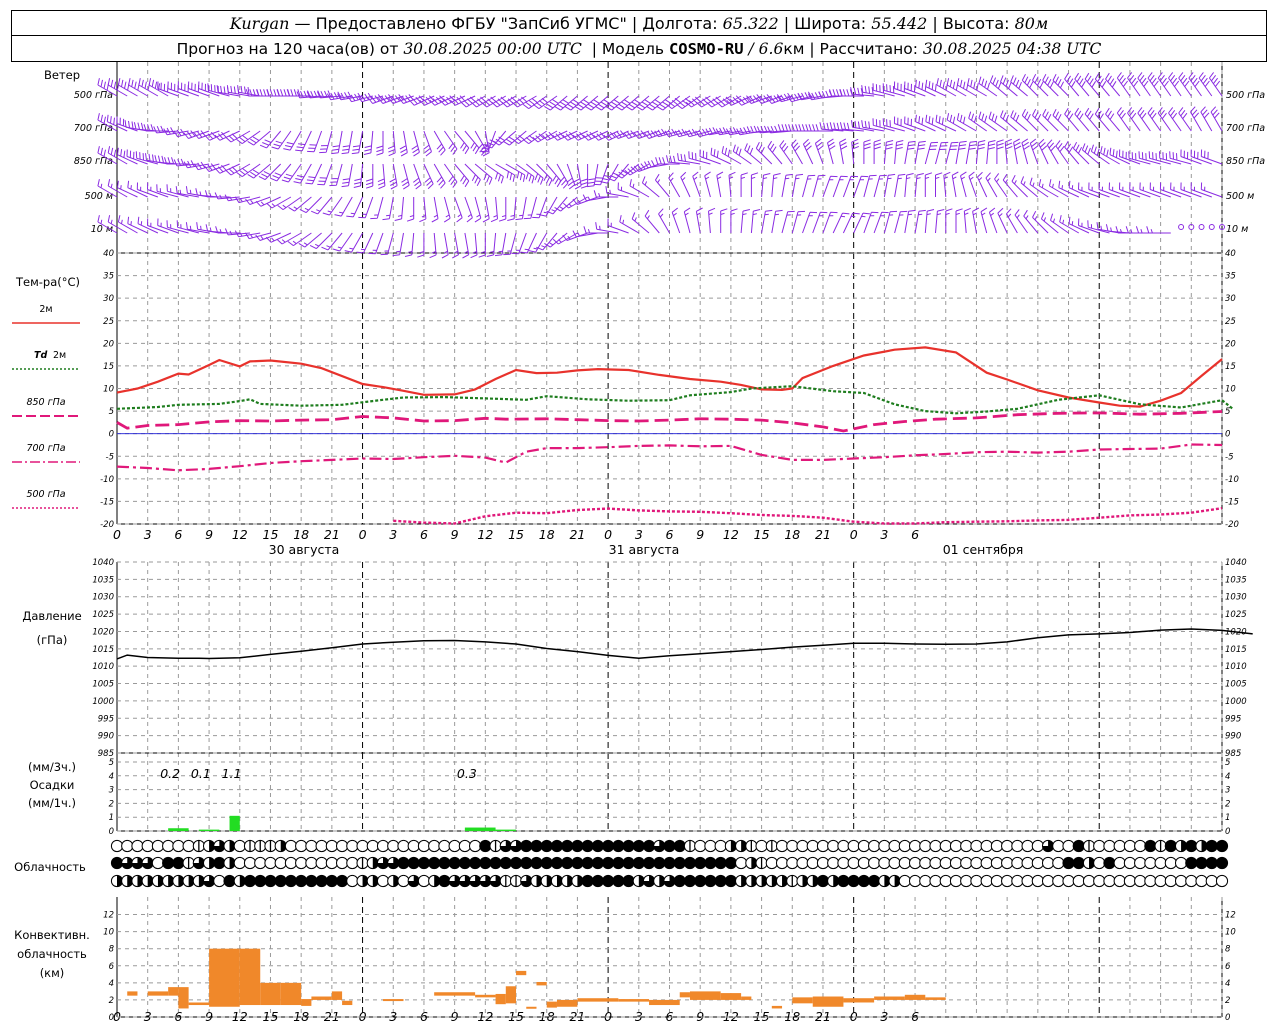  Describe the element at coordinates (1228, 950) in the screenshot. I see `conv-y-tick-right: 8` at that location.